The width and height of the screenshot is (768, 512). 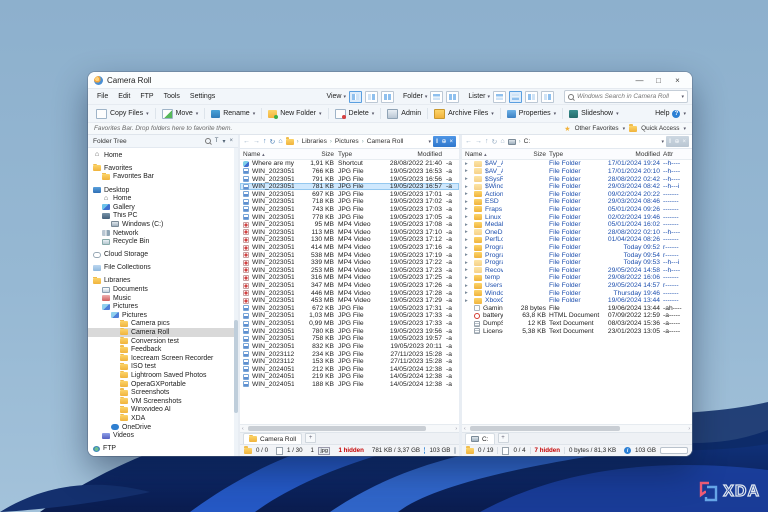 I want to click on menu-item-tools: Tools, so click(x=172, y=96).